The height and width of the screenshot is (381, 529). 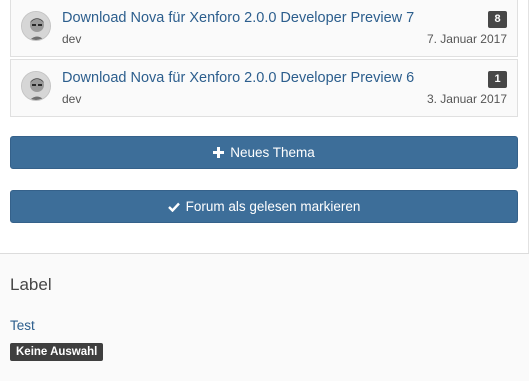 I want to click on section-divider, so click(x=264, y=253).